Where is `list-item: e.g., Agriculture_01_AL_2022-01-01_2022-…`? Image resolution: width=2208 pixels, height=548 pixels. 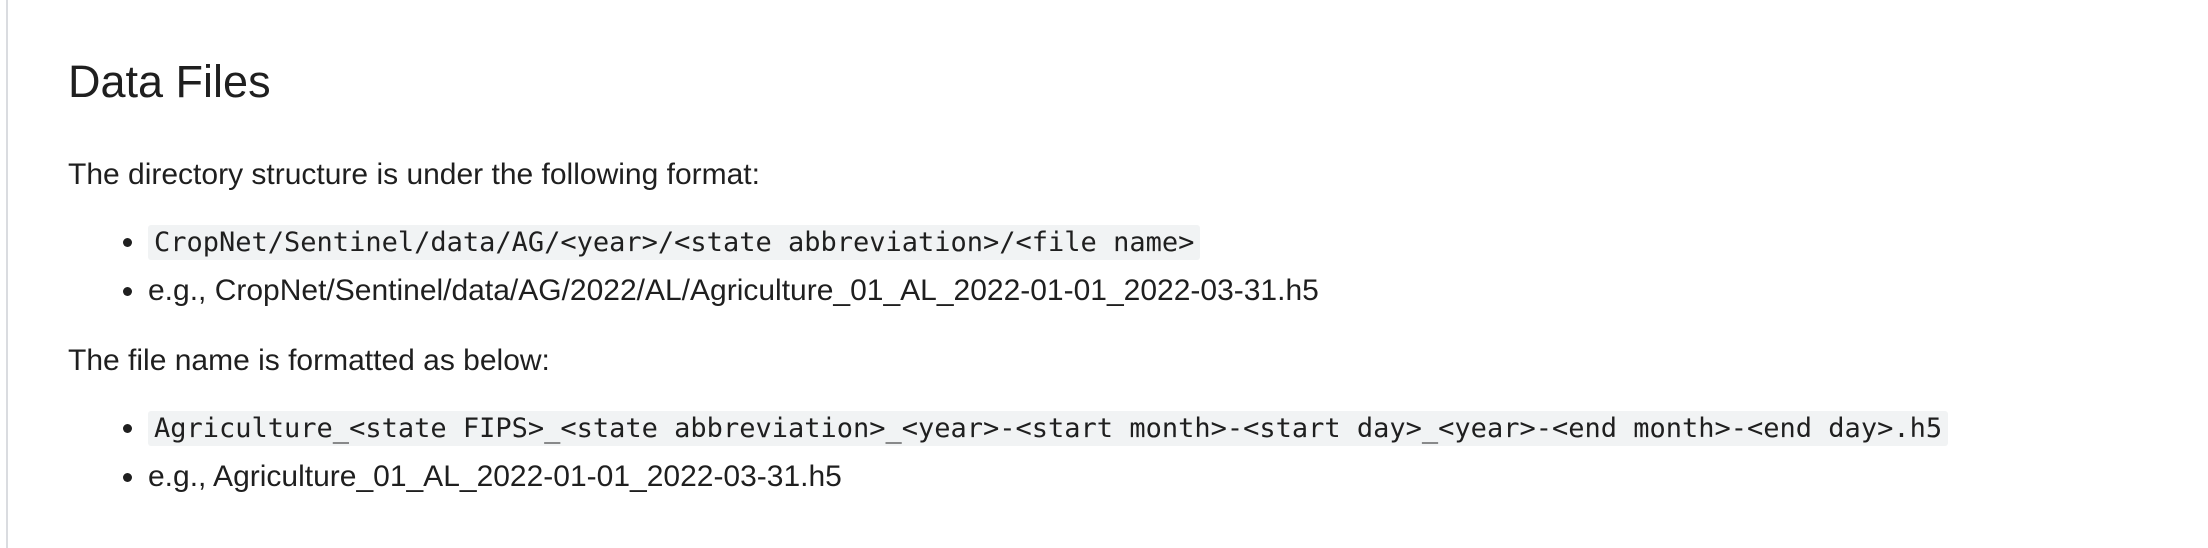
list-item: e.g., Agriculture_01_AL_2022-01-01_2022-… is located at coordinates (1118, 480).